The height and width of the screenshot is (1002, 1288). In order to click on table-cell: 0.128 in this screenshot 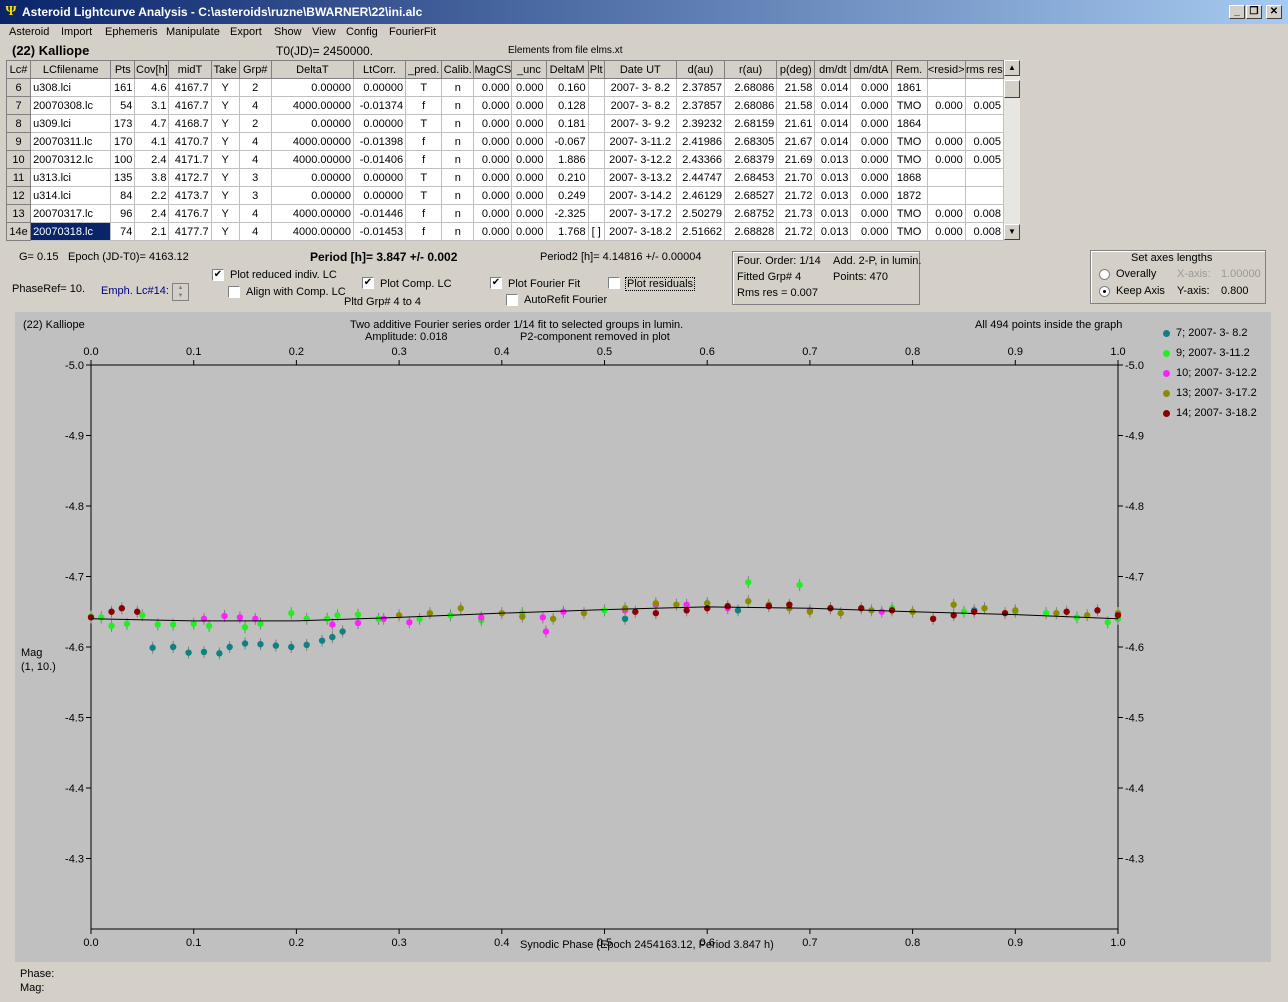, I will do `click(567, 105)`.